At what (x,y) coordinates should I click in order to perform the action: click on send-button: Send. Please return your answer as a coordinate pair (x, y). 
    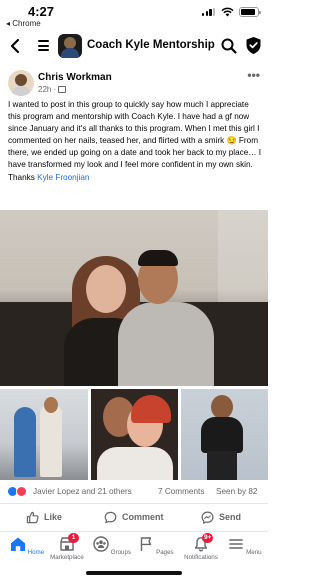
    Looking at the image, I should click on (221, 517).